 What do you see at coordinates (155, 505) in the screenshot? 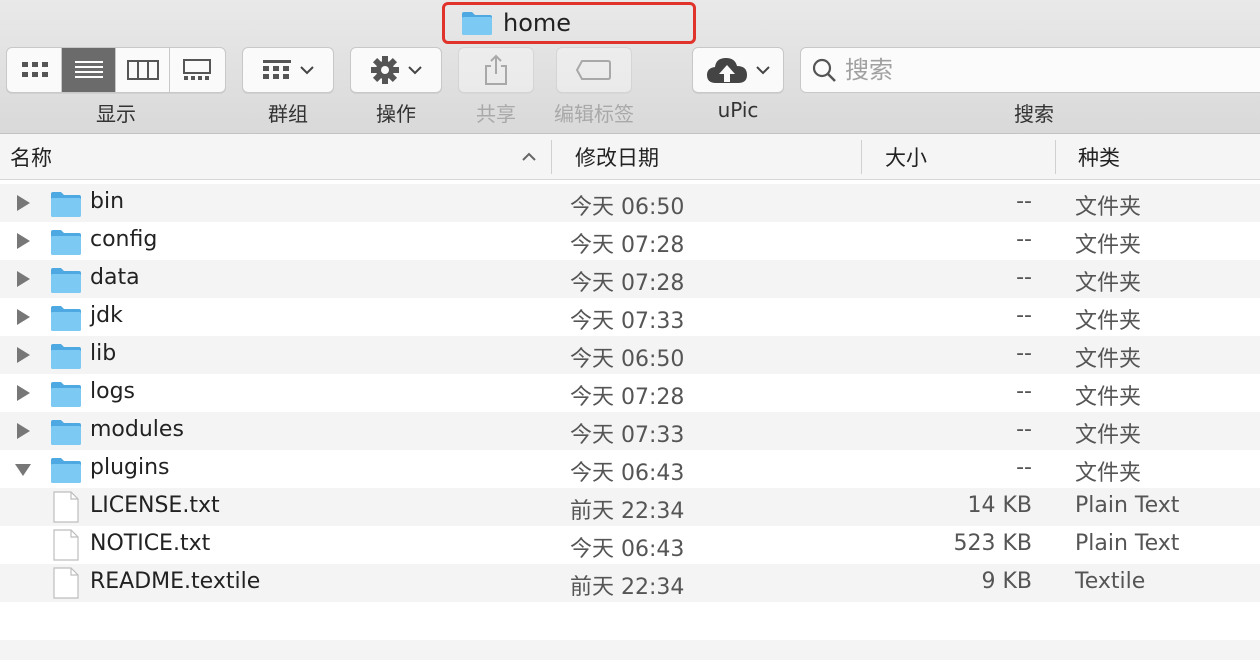
I see `file-name: LICENSE.txt` at bounding box center [155, 505].